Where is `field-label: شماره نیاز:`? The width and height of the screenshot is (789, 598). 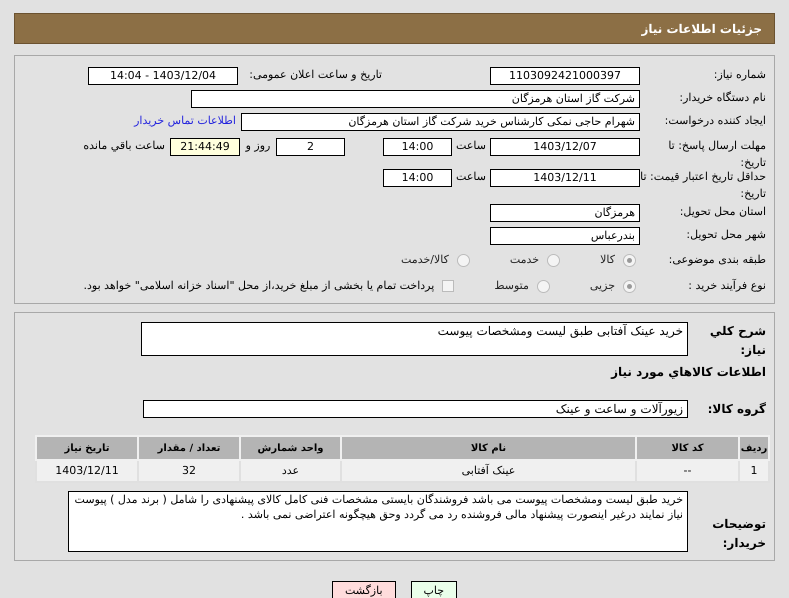 field-label: شماره نیاز: is located at coordinates (740, 75).